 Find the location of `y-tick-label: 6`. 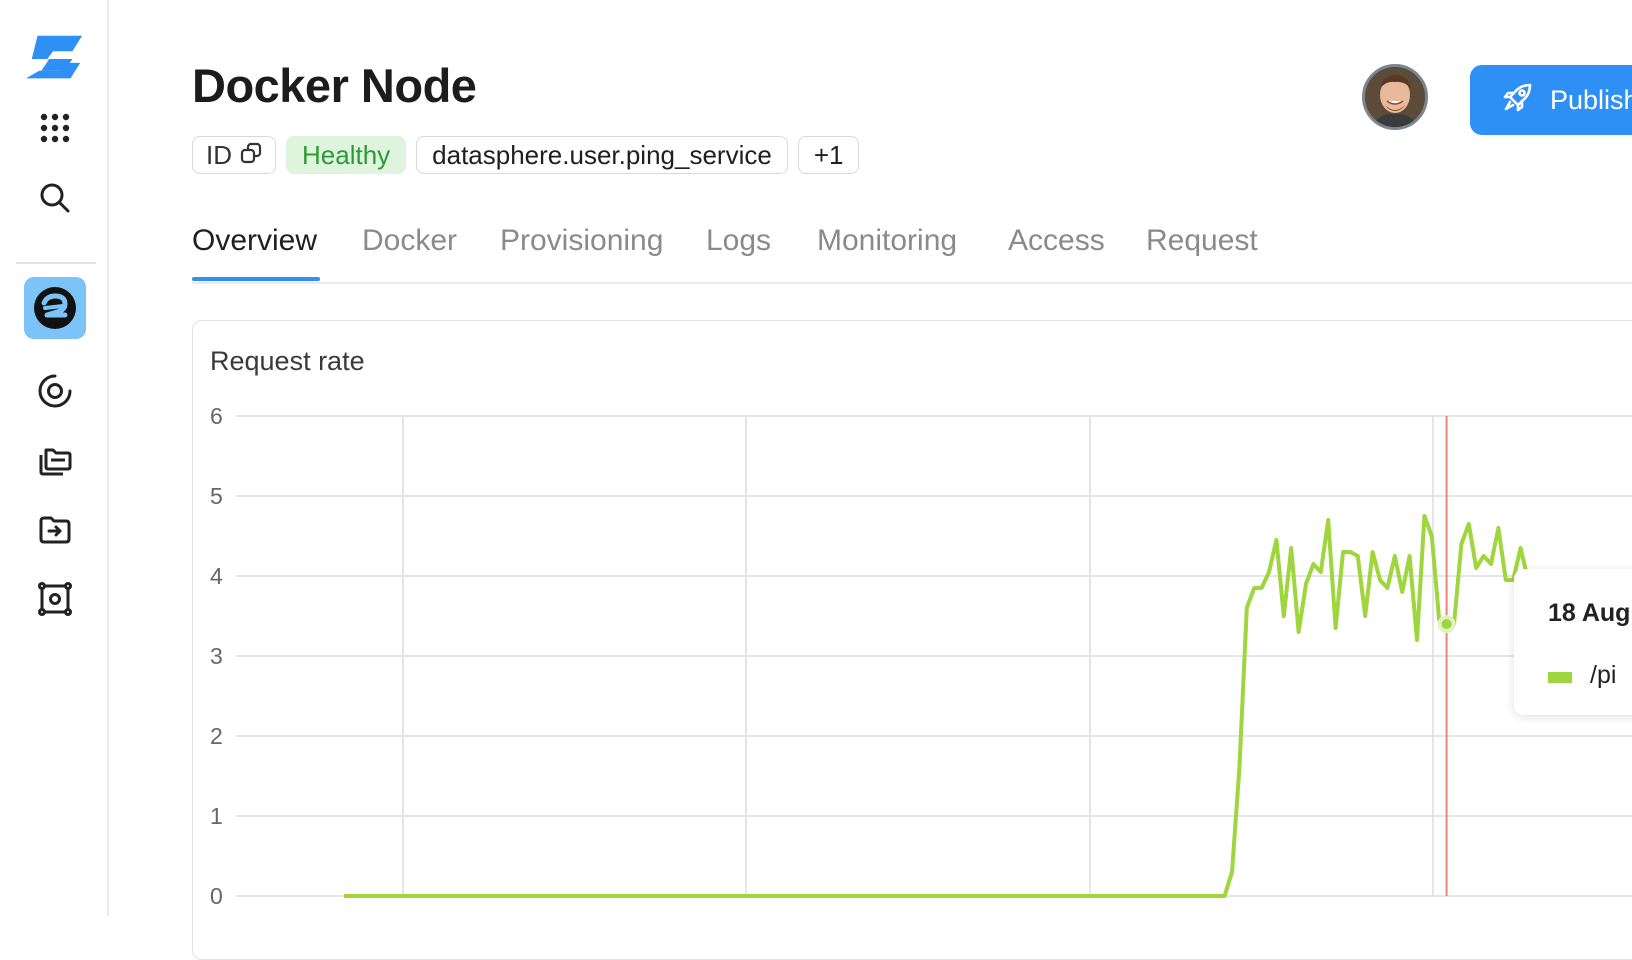

y-tick-label: 6 is located at coordinates (216, 416).